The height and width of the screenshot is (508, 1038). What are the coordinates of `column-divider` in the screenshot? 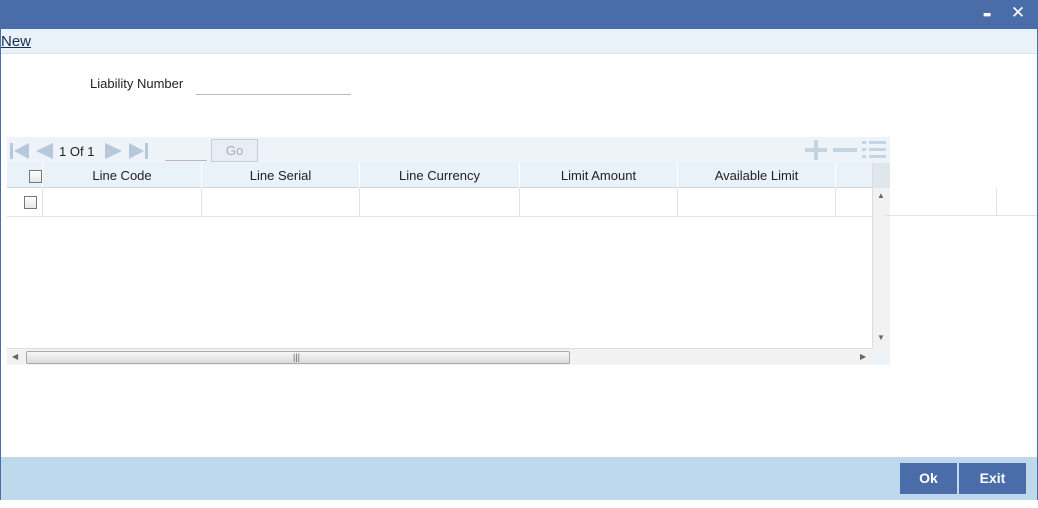 It's located at (996, 202).